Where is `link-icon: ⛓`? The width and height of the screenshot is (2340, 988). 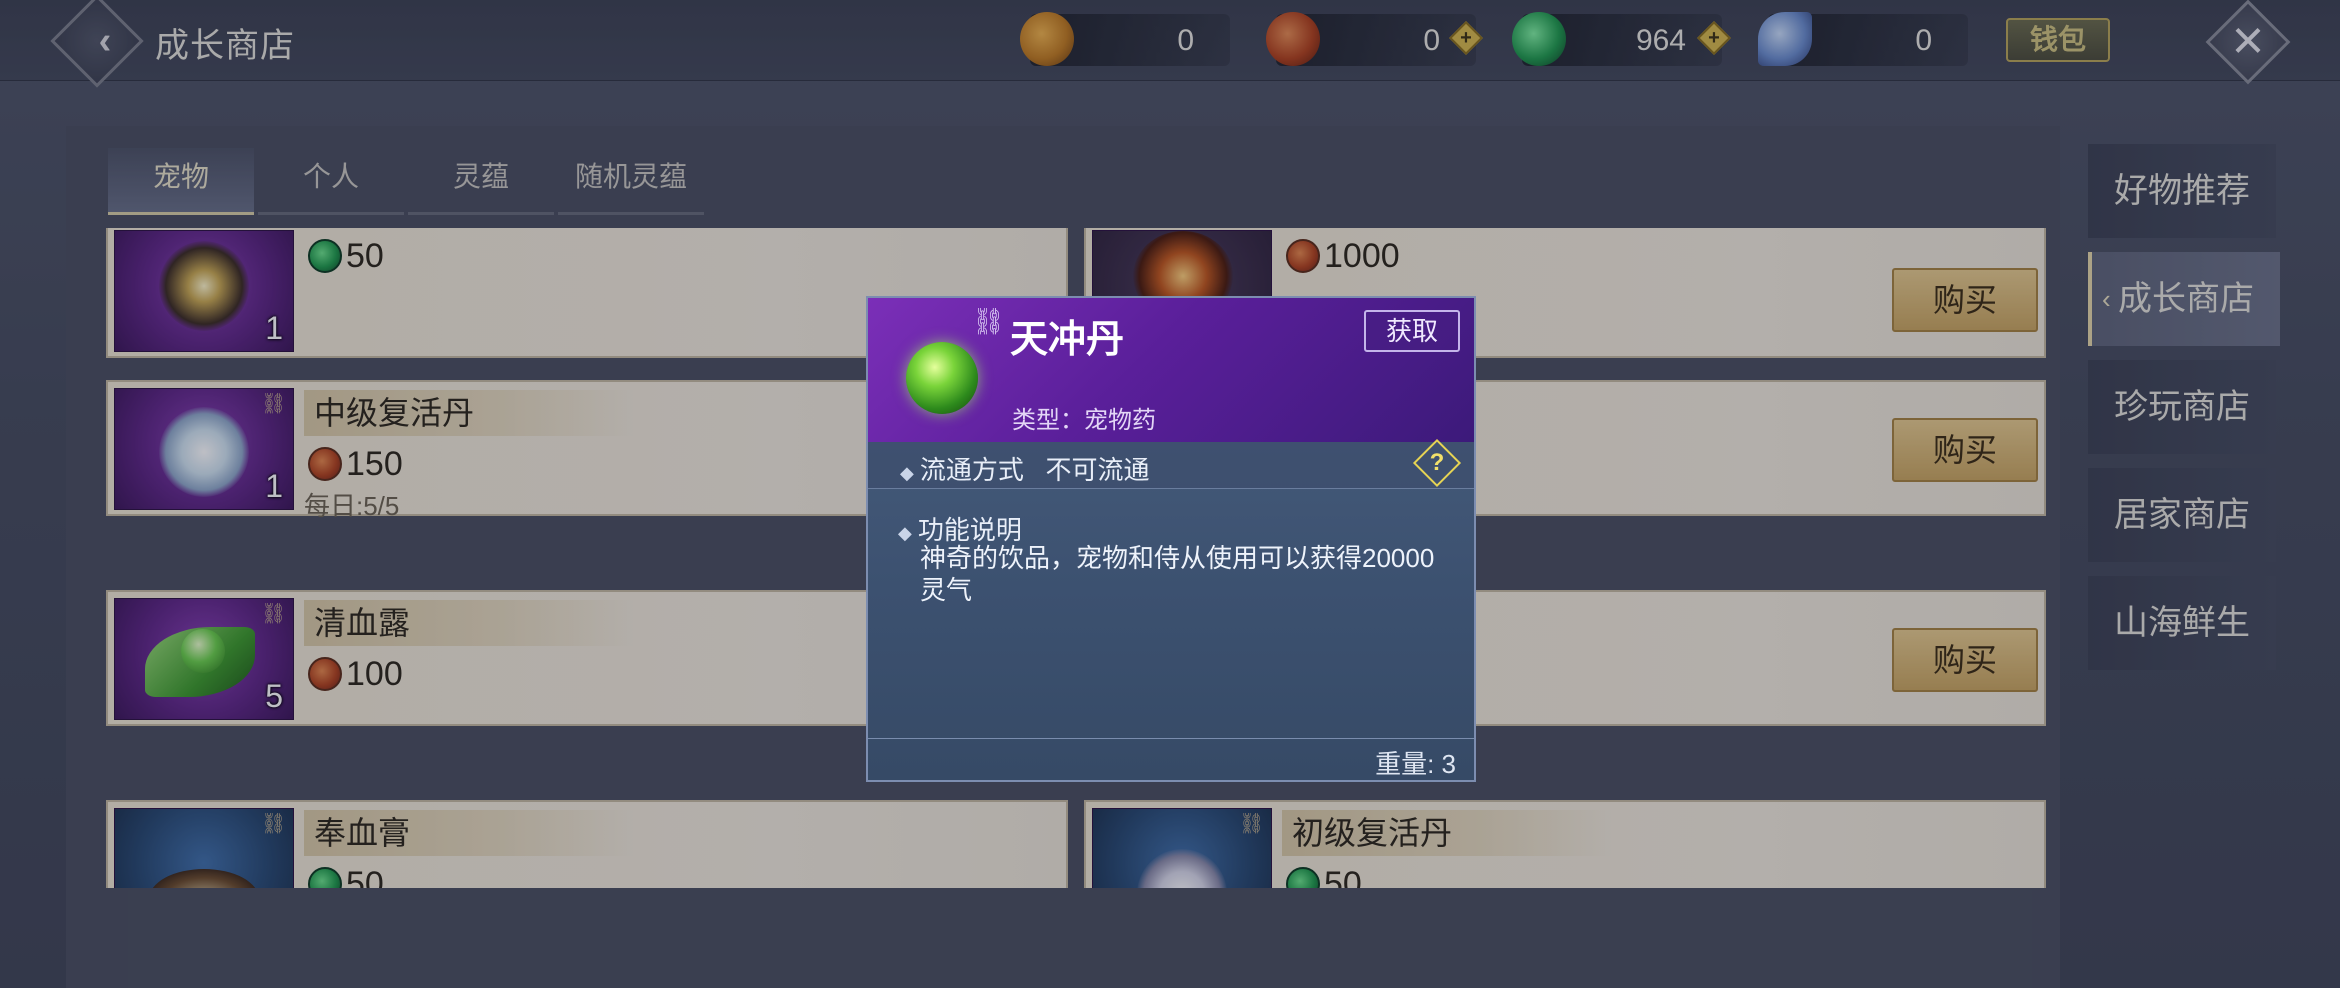 link-icon: ⛓ is located at coordinates (989, 321).